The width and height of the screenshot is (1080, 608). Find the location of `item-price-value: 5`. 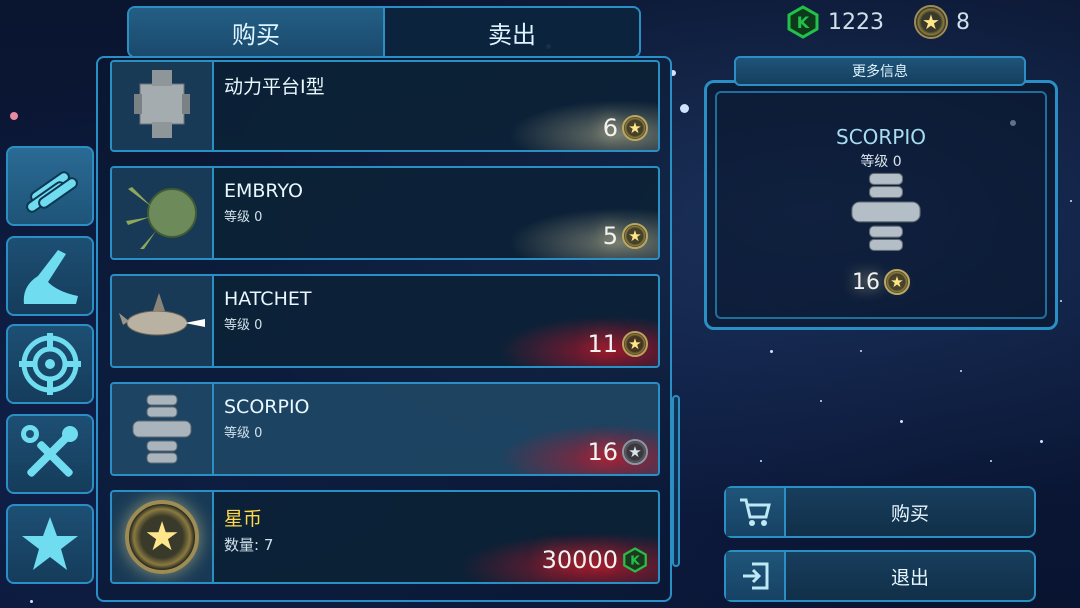

item-price-value: 5 is located at coordinates (610, 236).